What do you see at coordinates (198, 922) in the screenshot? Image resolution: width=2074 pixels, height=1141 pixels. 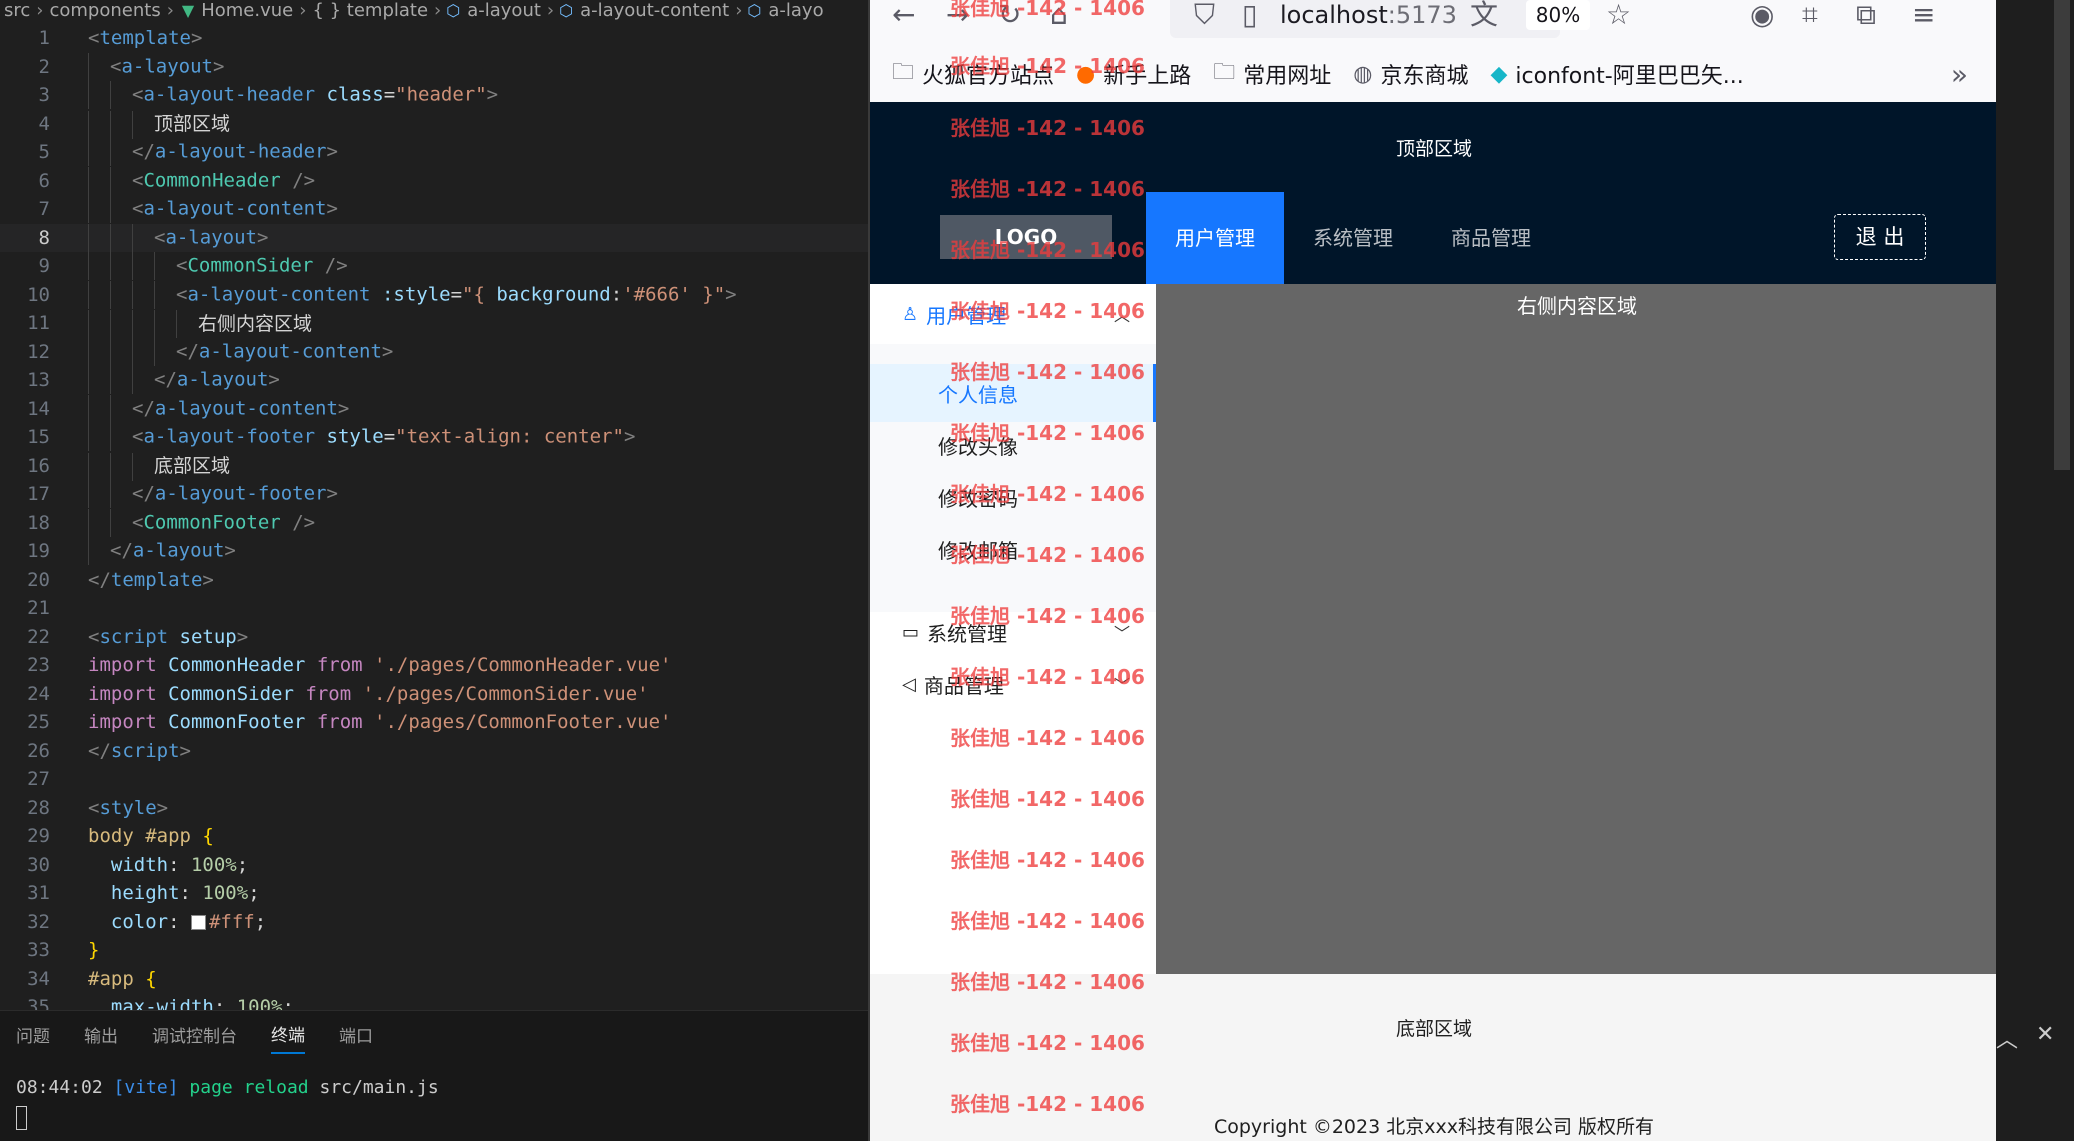 I see `color-swatch` at bounding box center [198, 922].